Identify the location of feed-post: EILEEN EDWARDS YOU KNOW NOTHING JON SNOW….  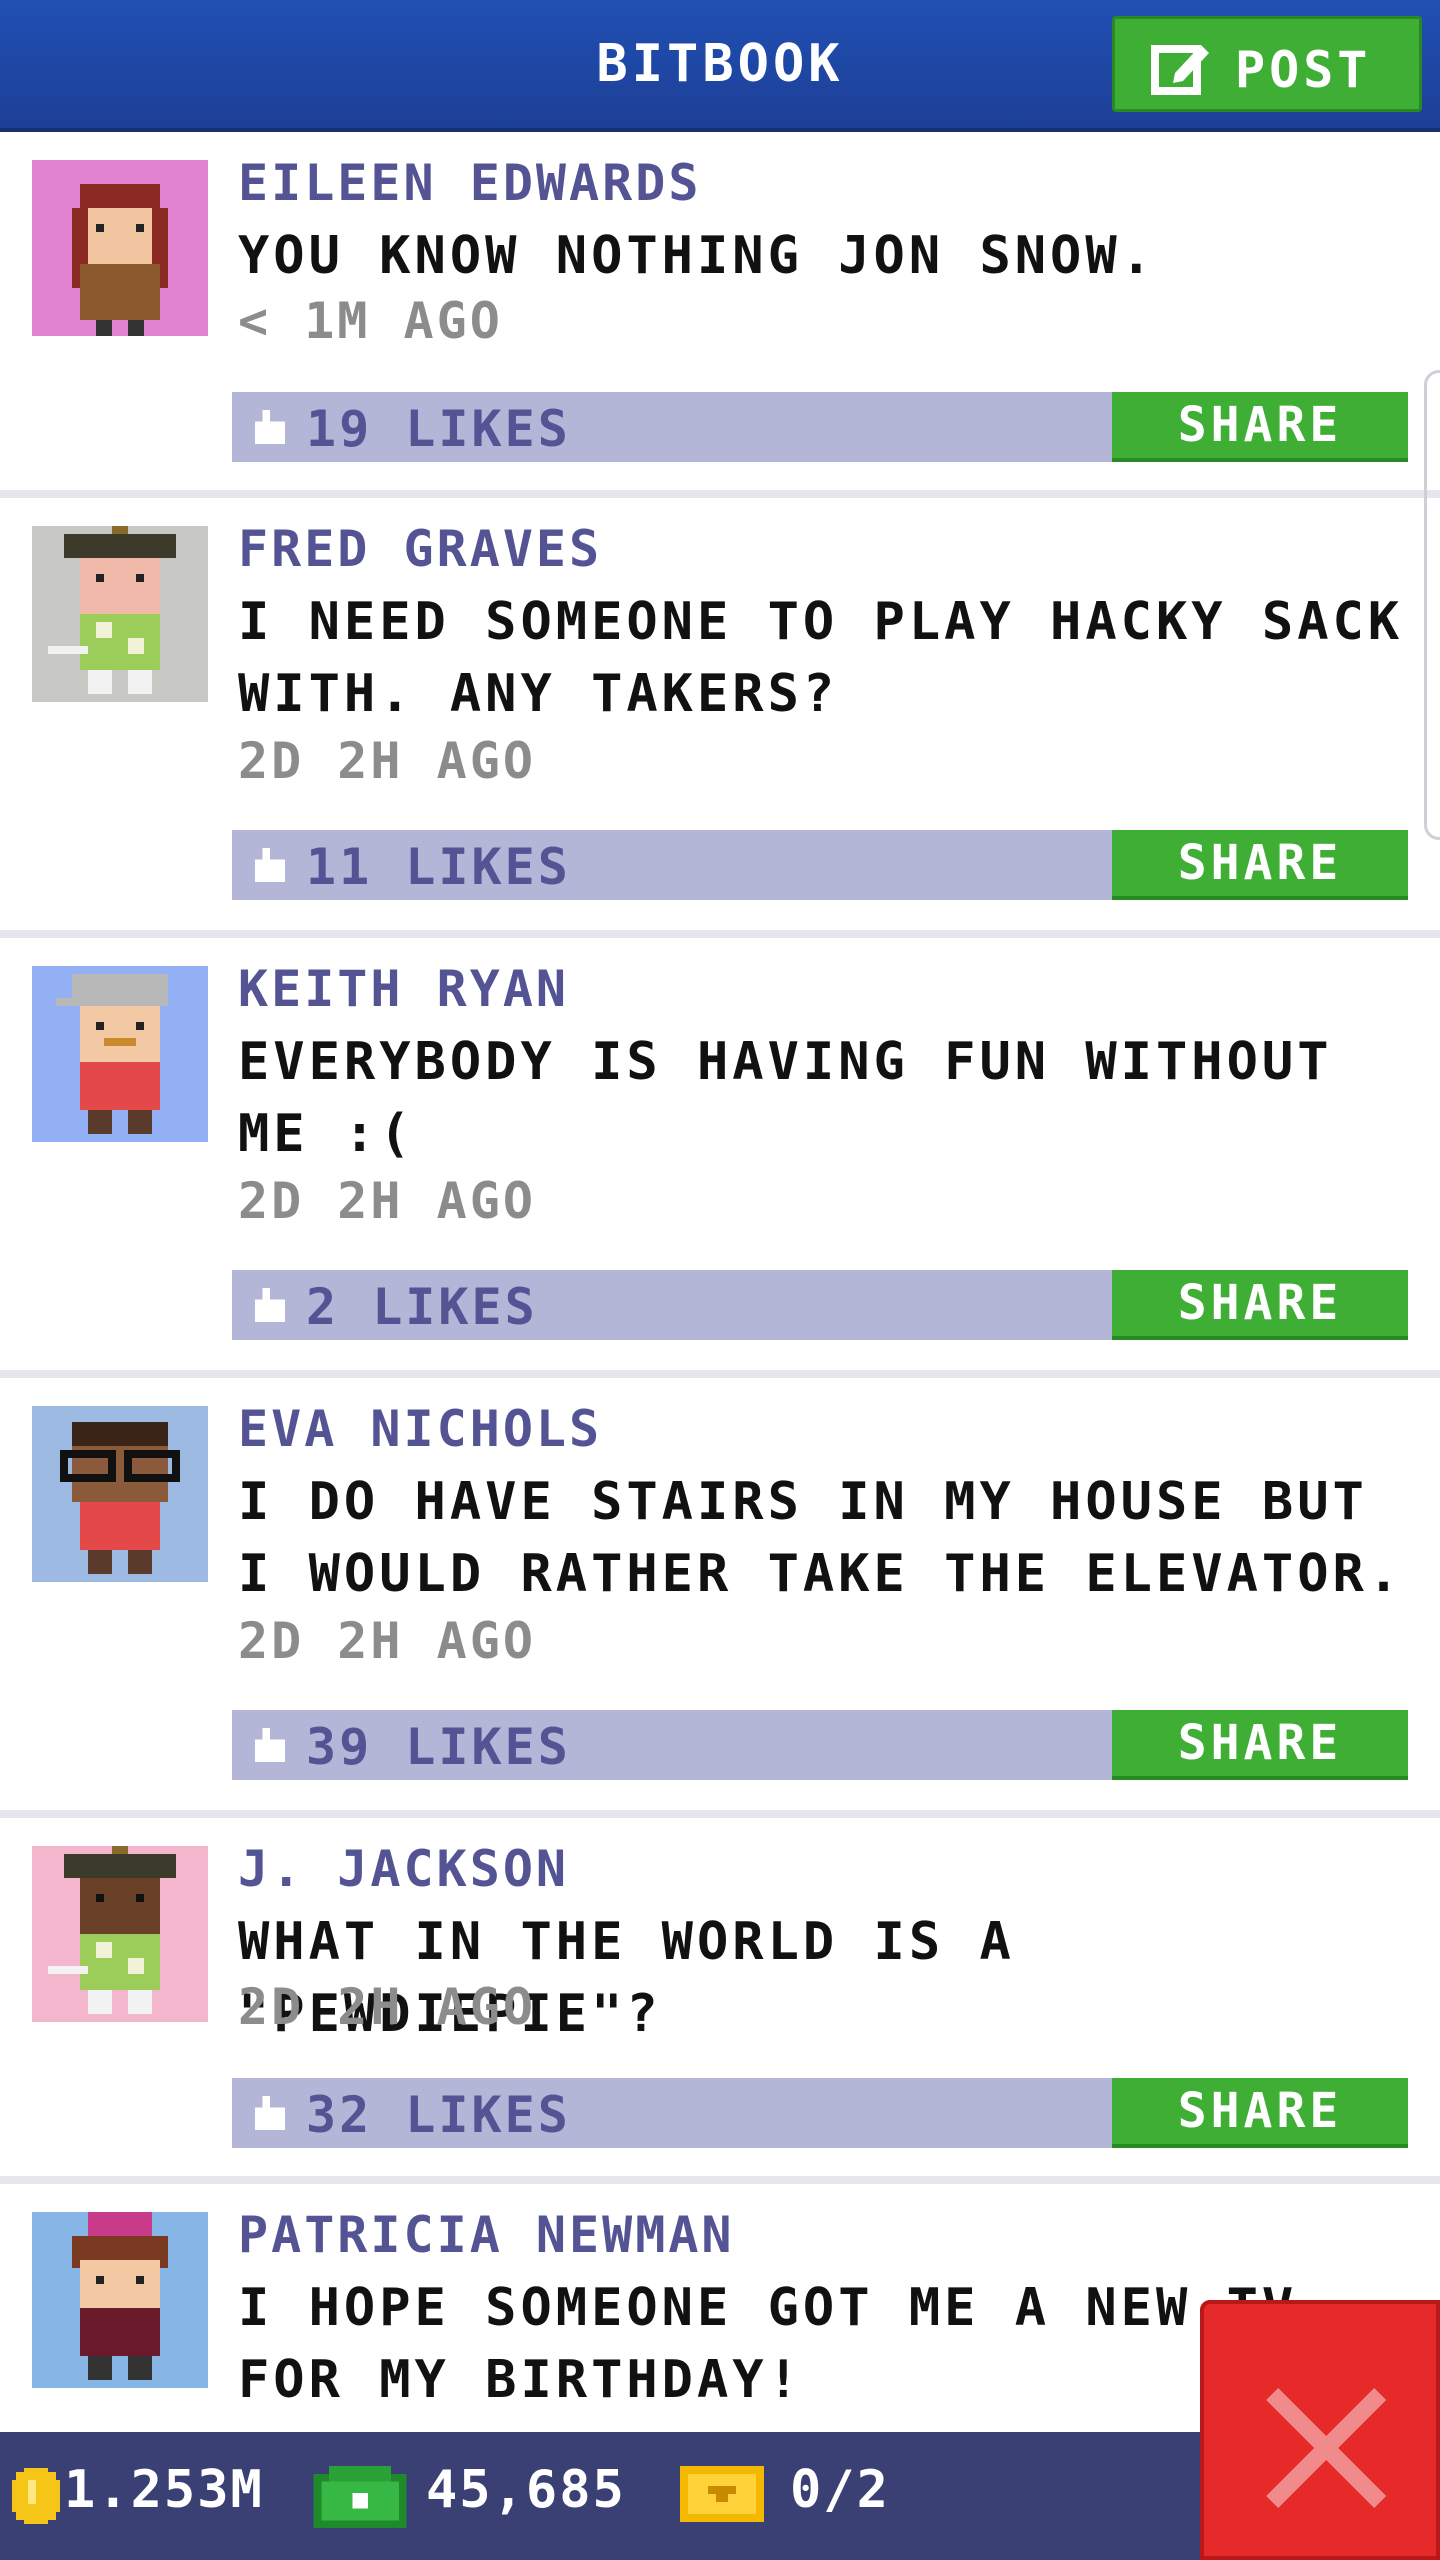
(720, 315).